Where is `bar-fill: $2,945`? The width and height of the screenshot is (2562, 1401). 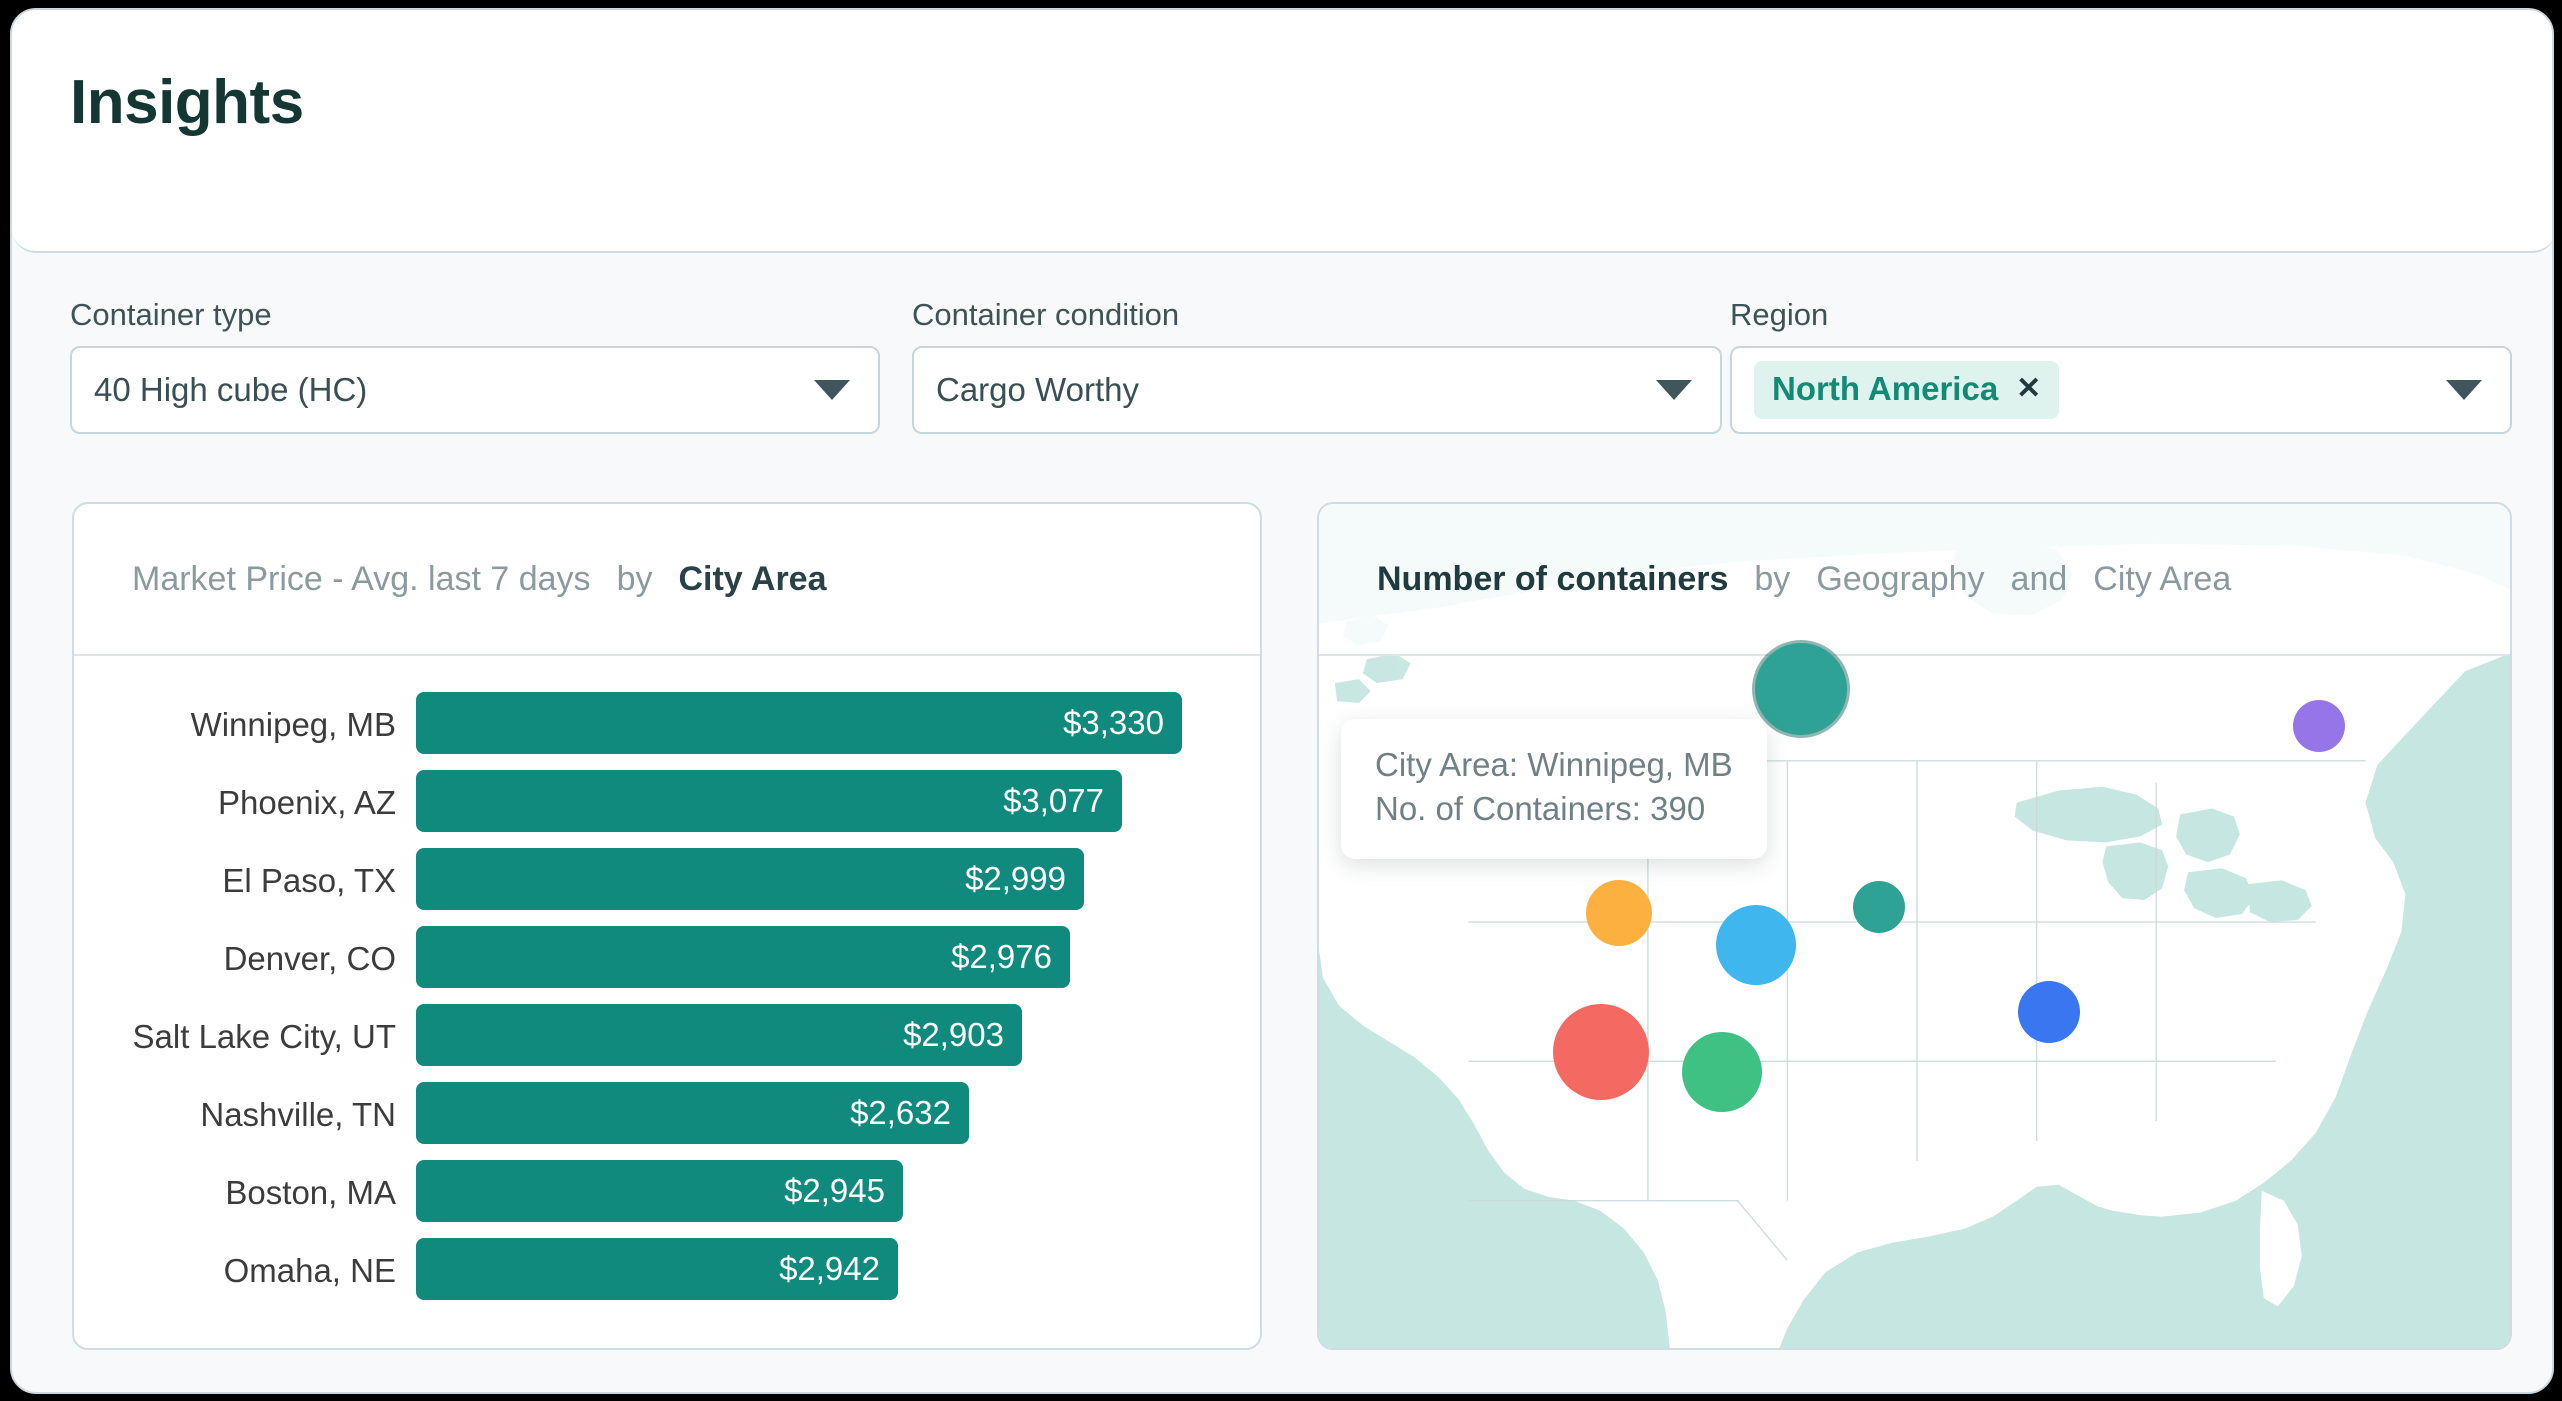
bar-fill: $2,945 is located at coordinates (659, 1191).